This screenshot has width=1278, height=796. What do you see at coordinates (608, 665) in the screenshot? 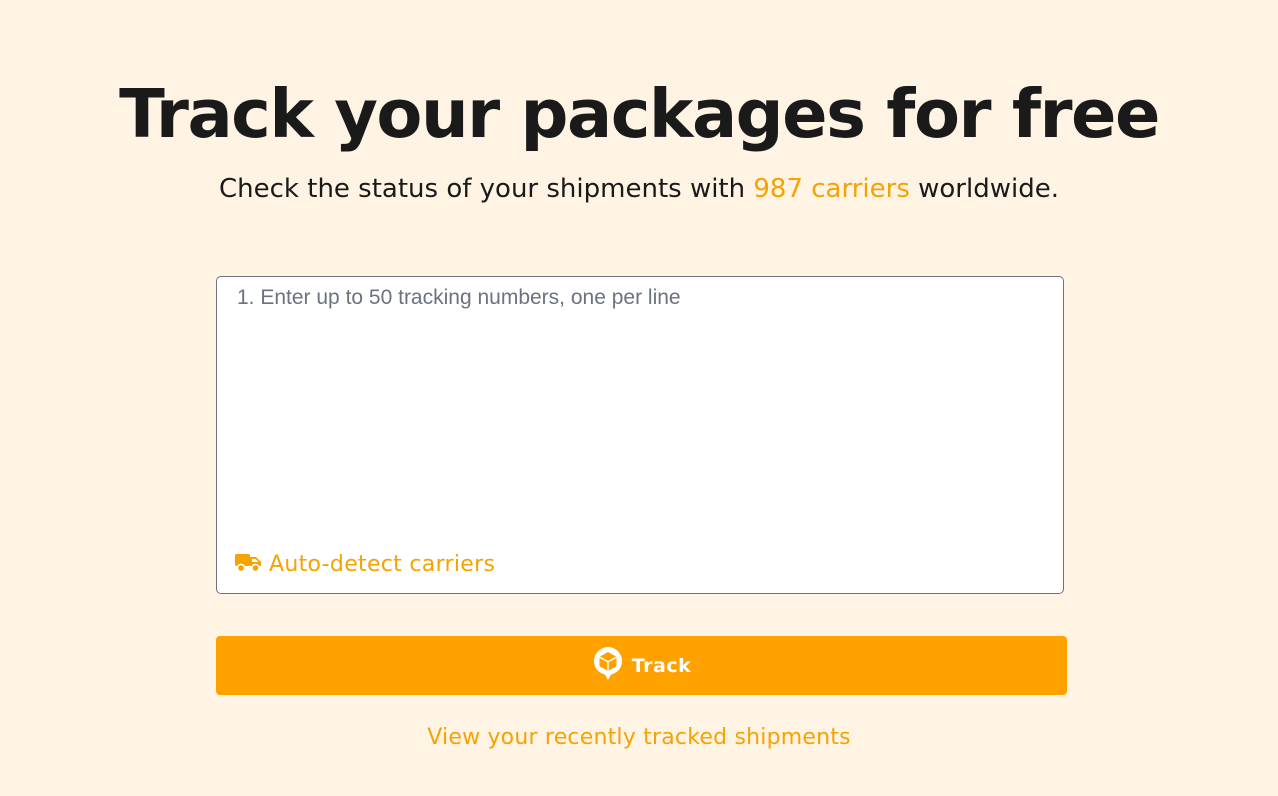
I see `package-icon` at bounding box center [608, 665].